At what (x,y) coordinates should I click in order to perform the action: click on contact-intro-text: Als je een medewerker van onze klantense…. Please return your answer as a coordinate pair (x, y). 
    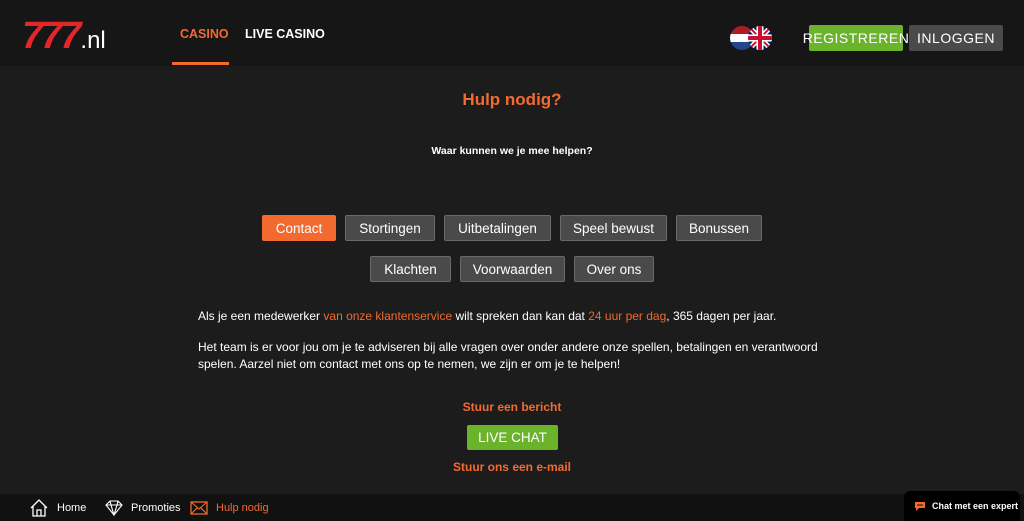
    Looking at the image, I should click on (518, 316).